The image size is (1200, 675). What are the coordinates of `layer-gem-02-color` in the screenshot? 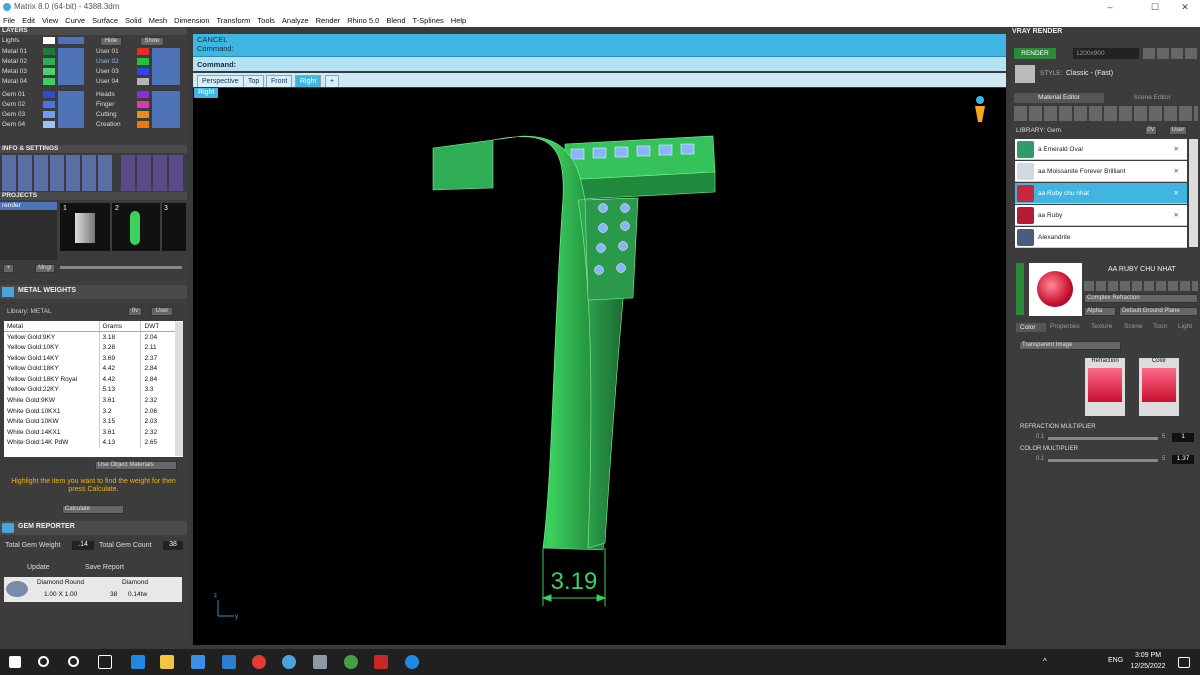 It's located at (49, 104).